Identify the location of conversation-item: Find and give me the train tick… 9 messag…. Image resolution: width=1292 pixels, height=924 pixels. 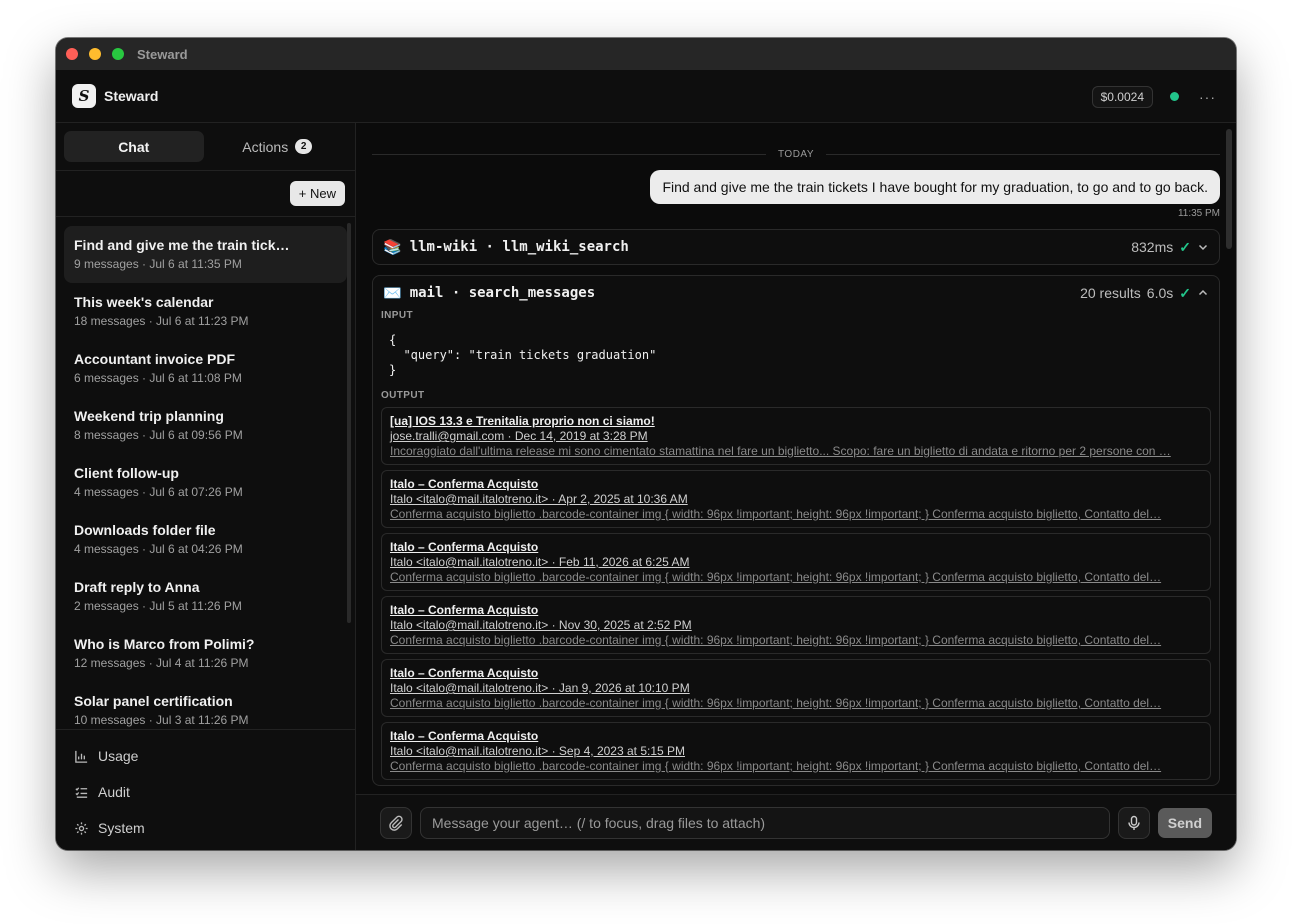
(205, 254).